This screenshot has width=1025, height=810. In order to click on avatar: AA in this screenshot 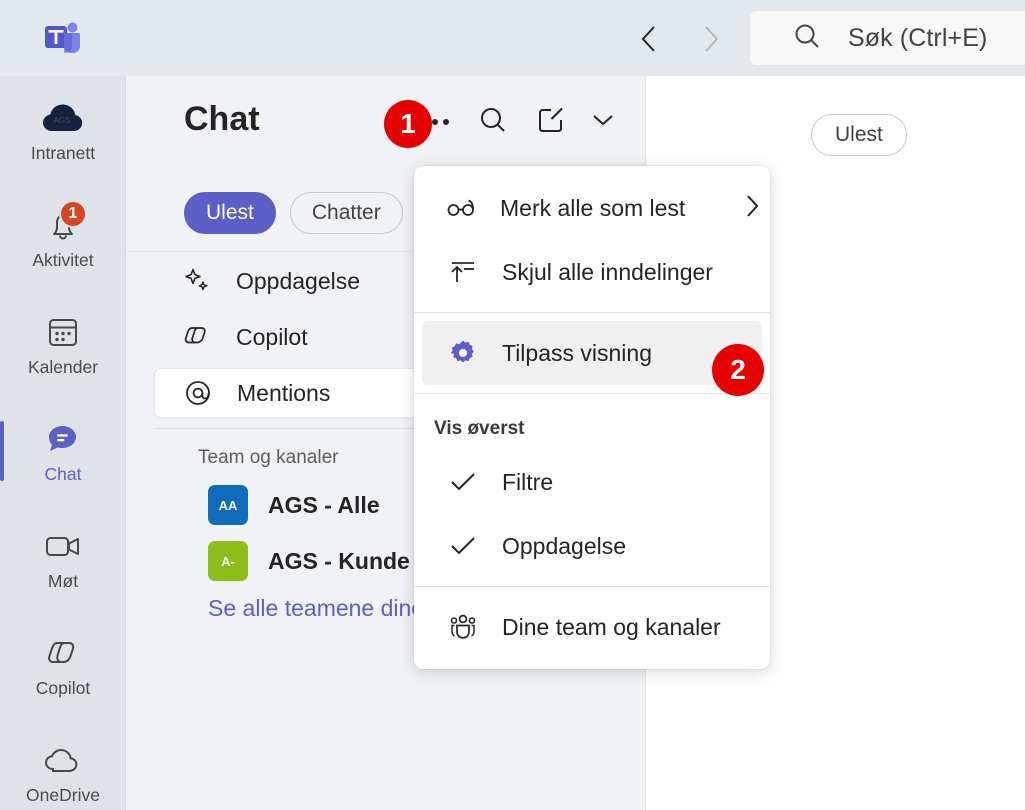, I will do `click(228, 505)`.